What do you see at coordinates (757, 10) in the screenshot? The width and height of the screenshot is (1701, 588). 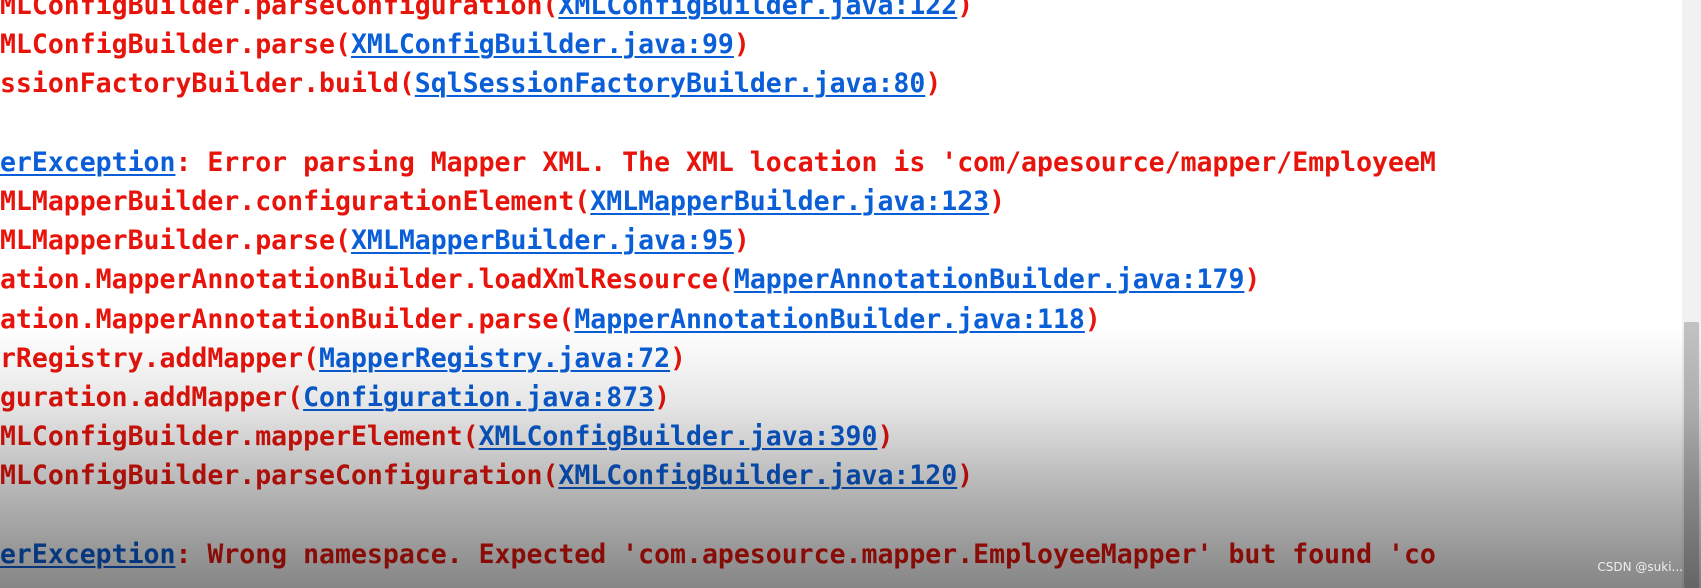 I see `source-link: XMLConfigBuilder.java:122` at bounding box center [757, 10].